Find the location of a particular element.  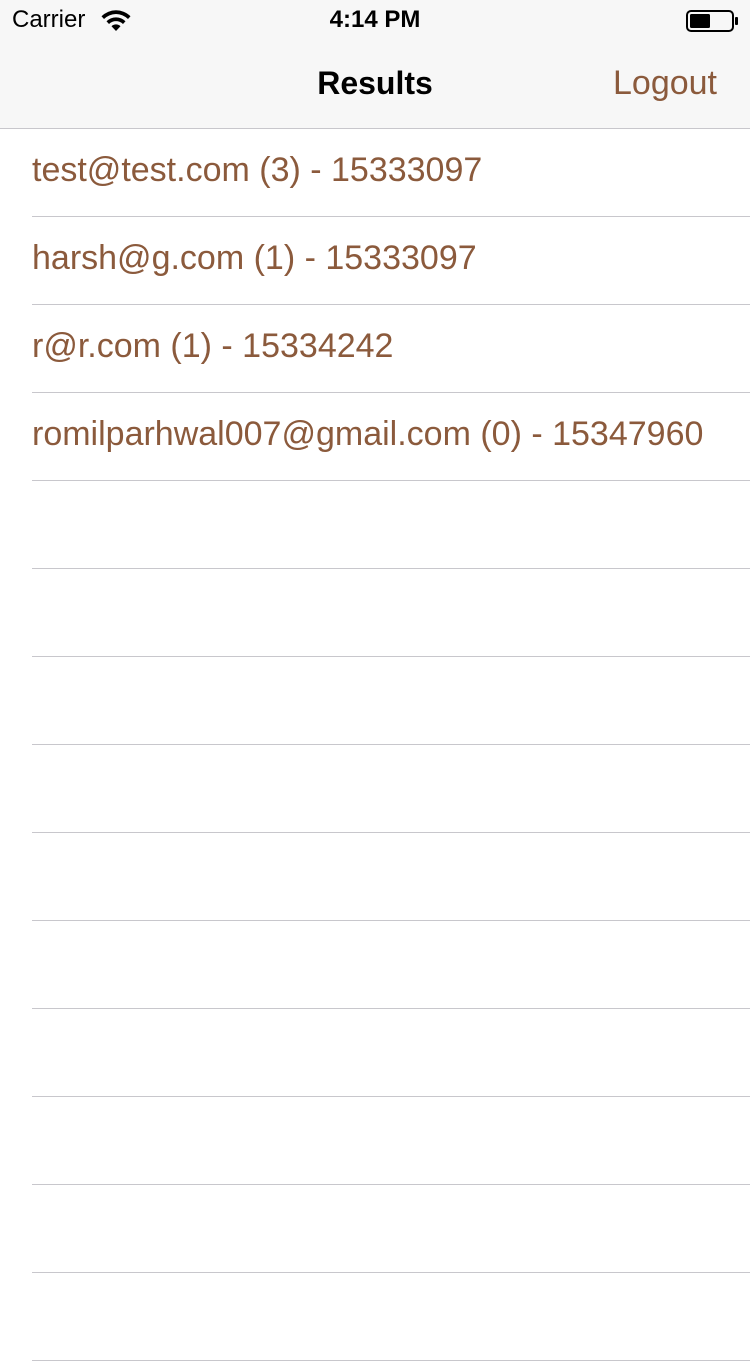

navigation-bar: Results Logout is located at coordinates (375, 84).